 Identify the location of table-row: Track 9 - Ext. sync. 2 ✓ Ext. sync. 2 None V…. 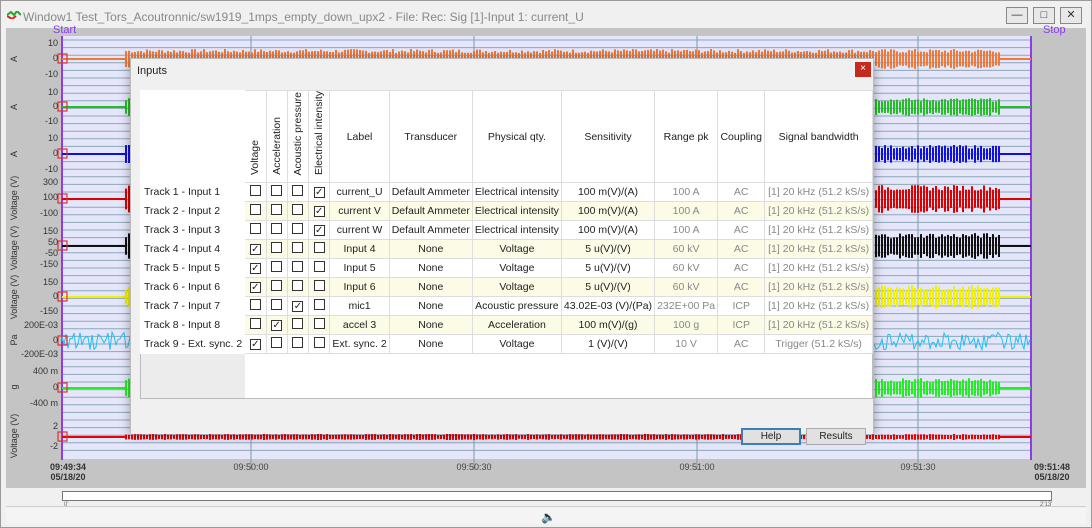
(506, 344).